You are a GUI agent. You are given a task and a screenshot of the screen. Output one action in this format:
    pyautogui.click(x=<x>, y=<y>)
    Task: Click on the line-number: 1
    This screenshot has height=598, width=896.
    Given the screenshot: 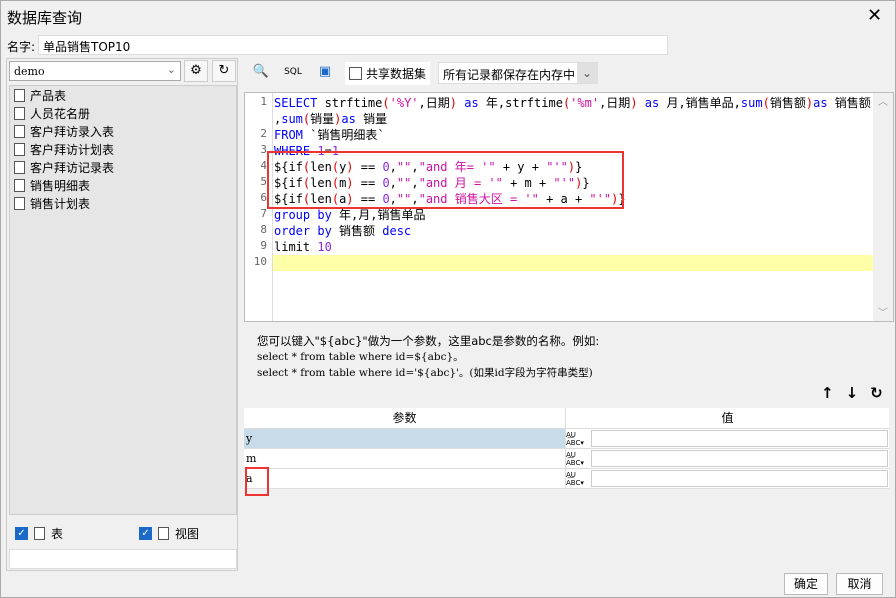 What is the action you would take?
    pyautogui.click(x=263, y=101)
    